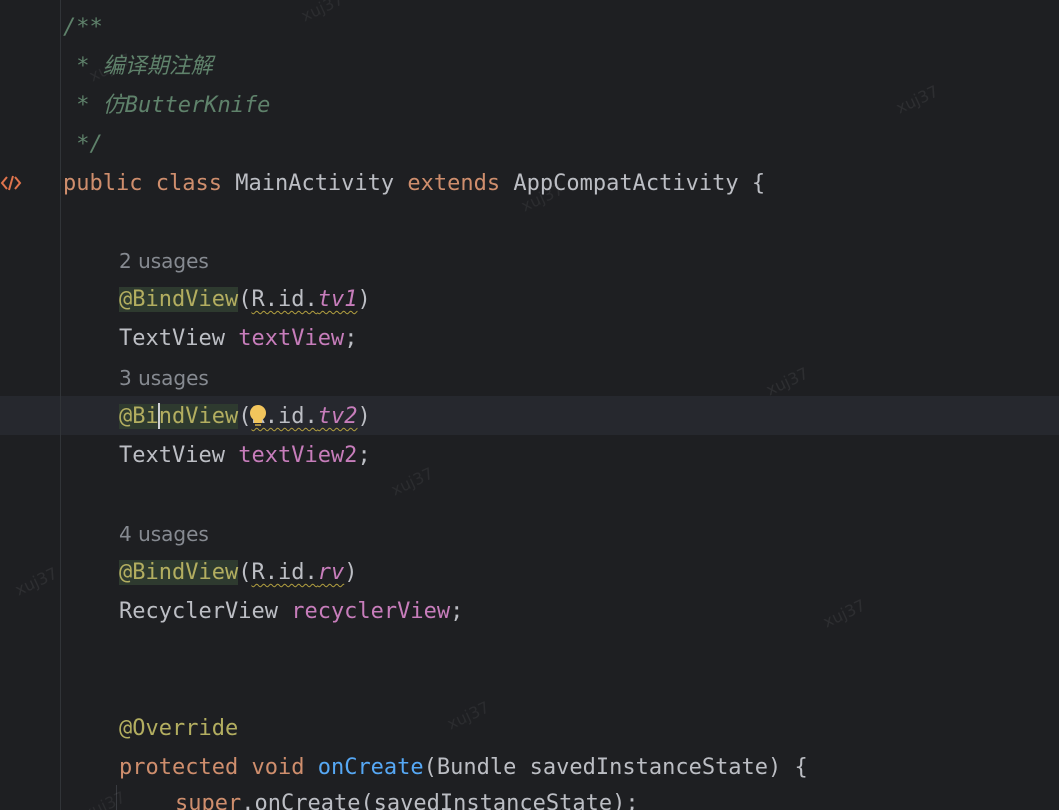 The height and width of the screenshot is (810, 1059). Describe the element at coordinates (179, 767) in the screenshot. I see `keyword-protected: protected` at that location.